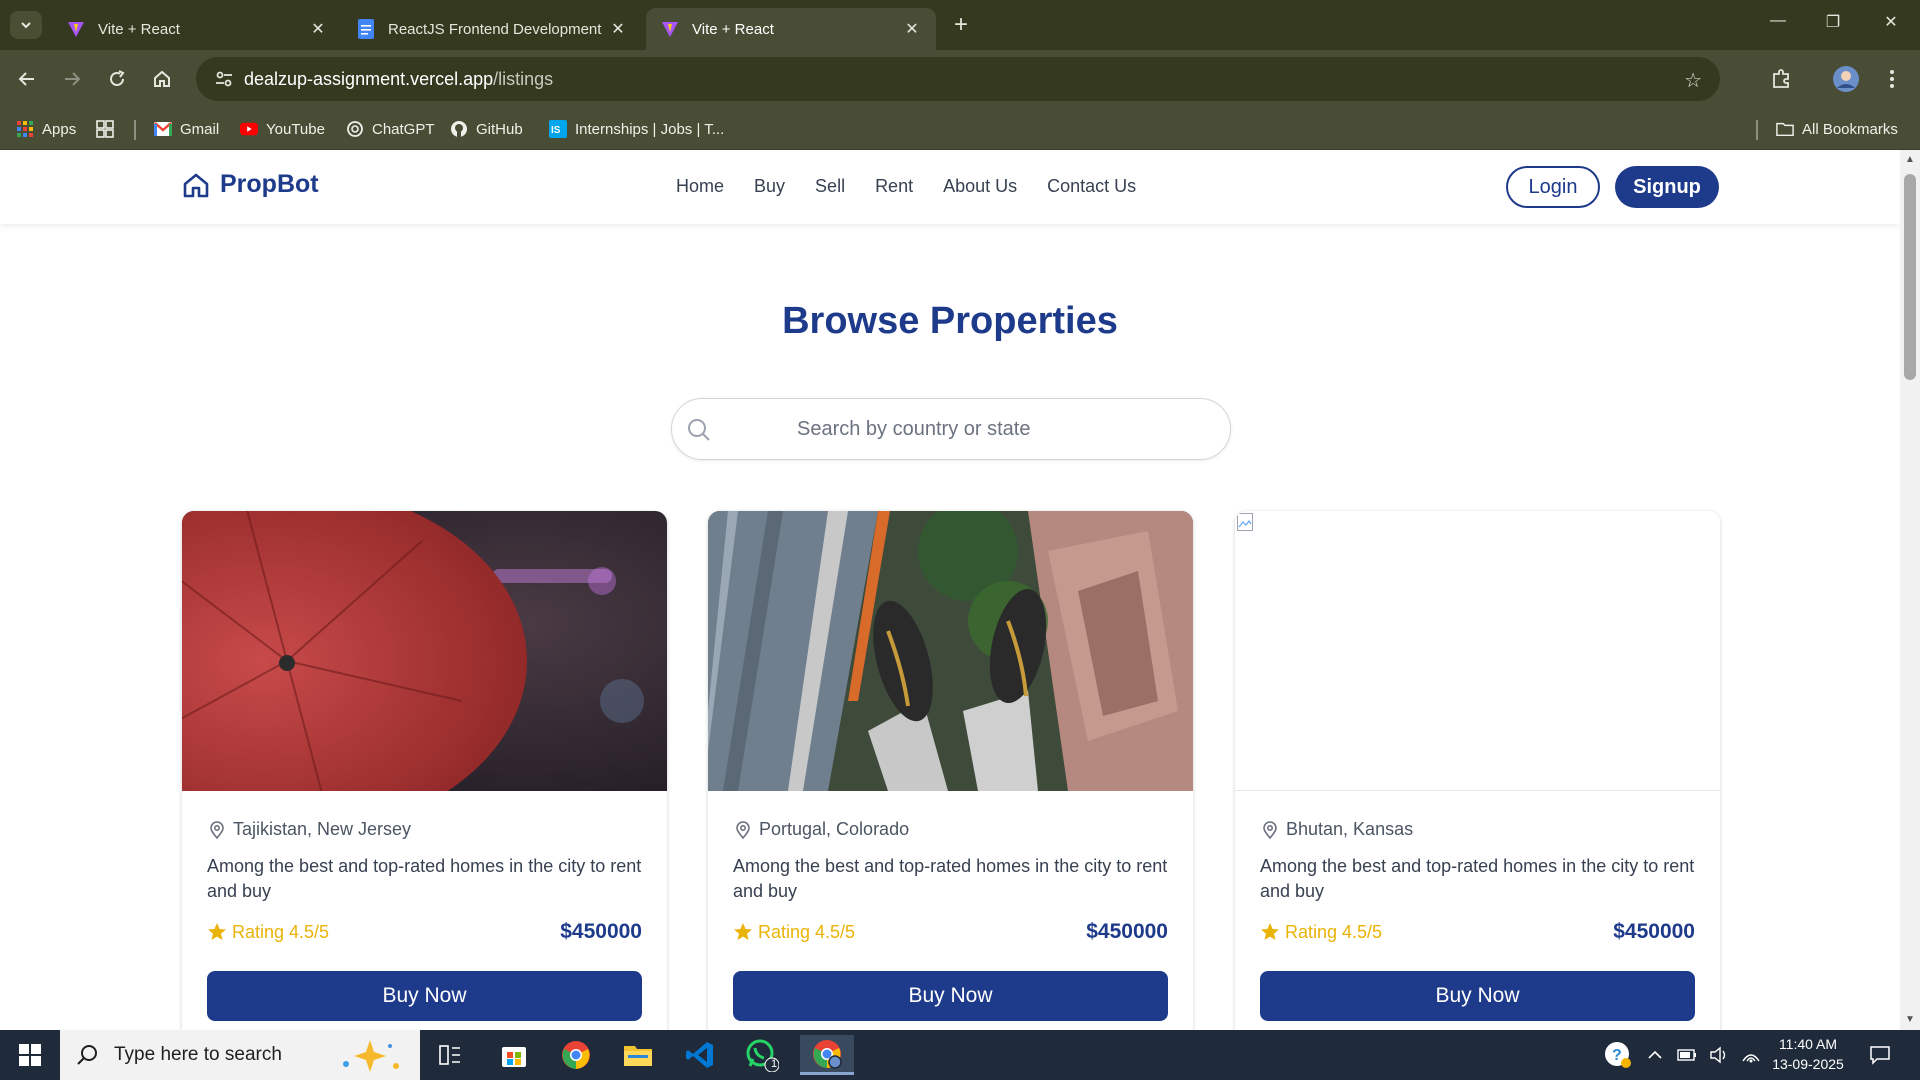 This screenshot has height=1080, width=1920. I want to click on nav-contact-us: Contact Us, so click(1091, 186).